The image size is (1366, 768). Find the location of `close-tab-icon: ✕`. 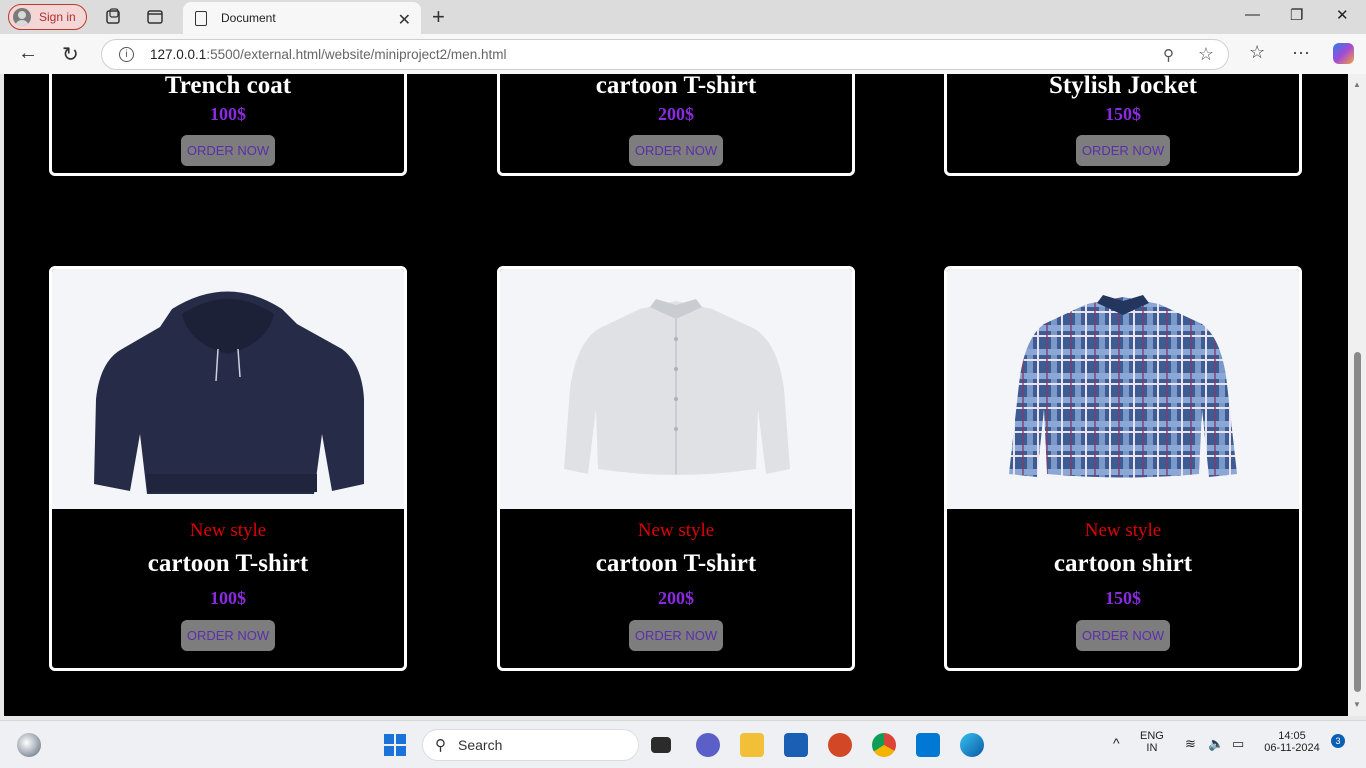

close-tab-icon: ✕ is located at coordinates (404, 20).